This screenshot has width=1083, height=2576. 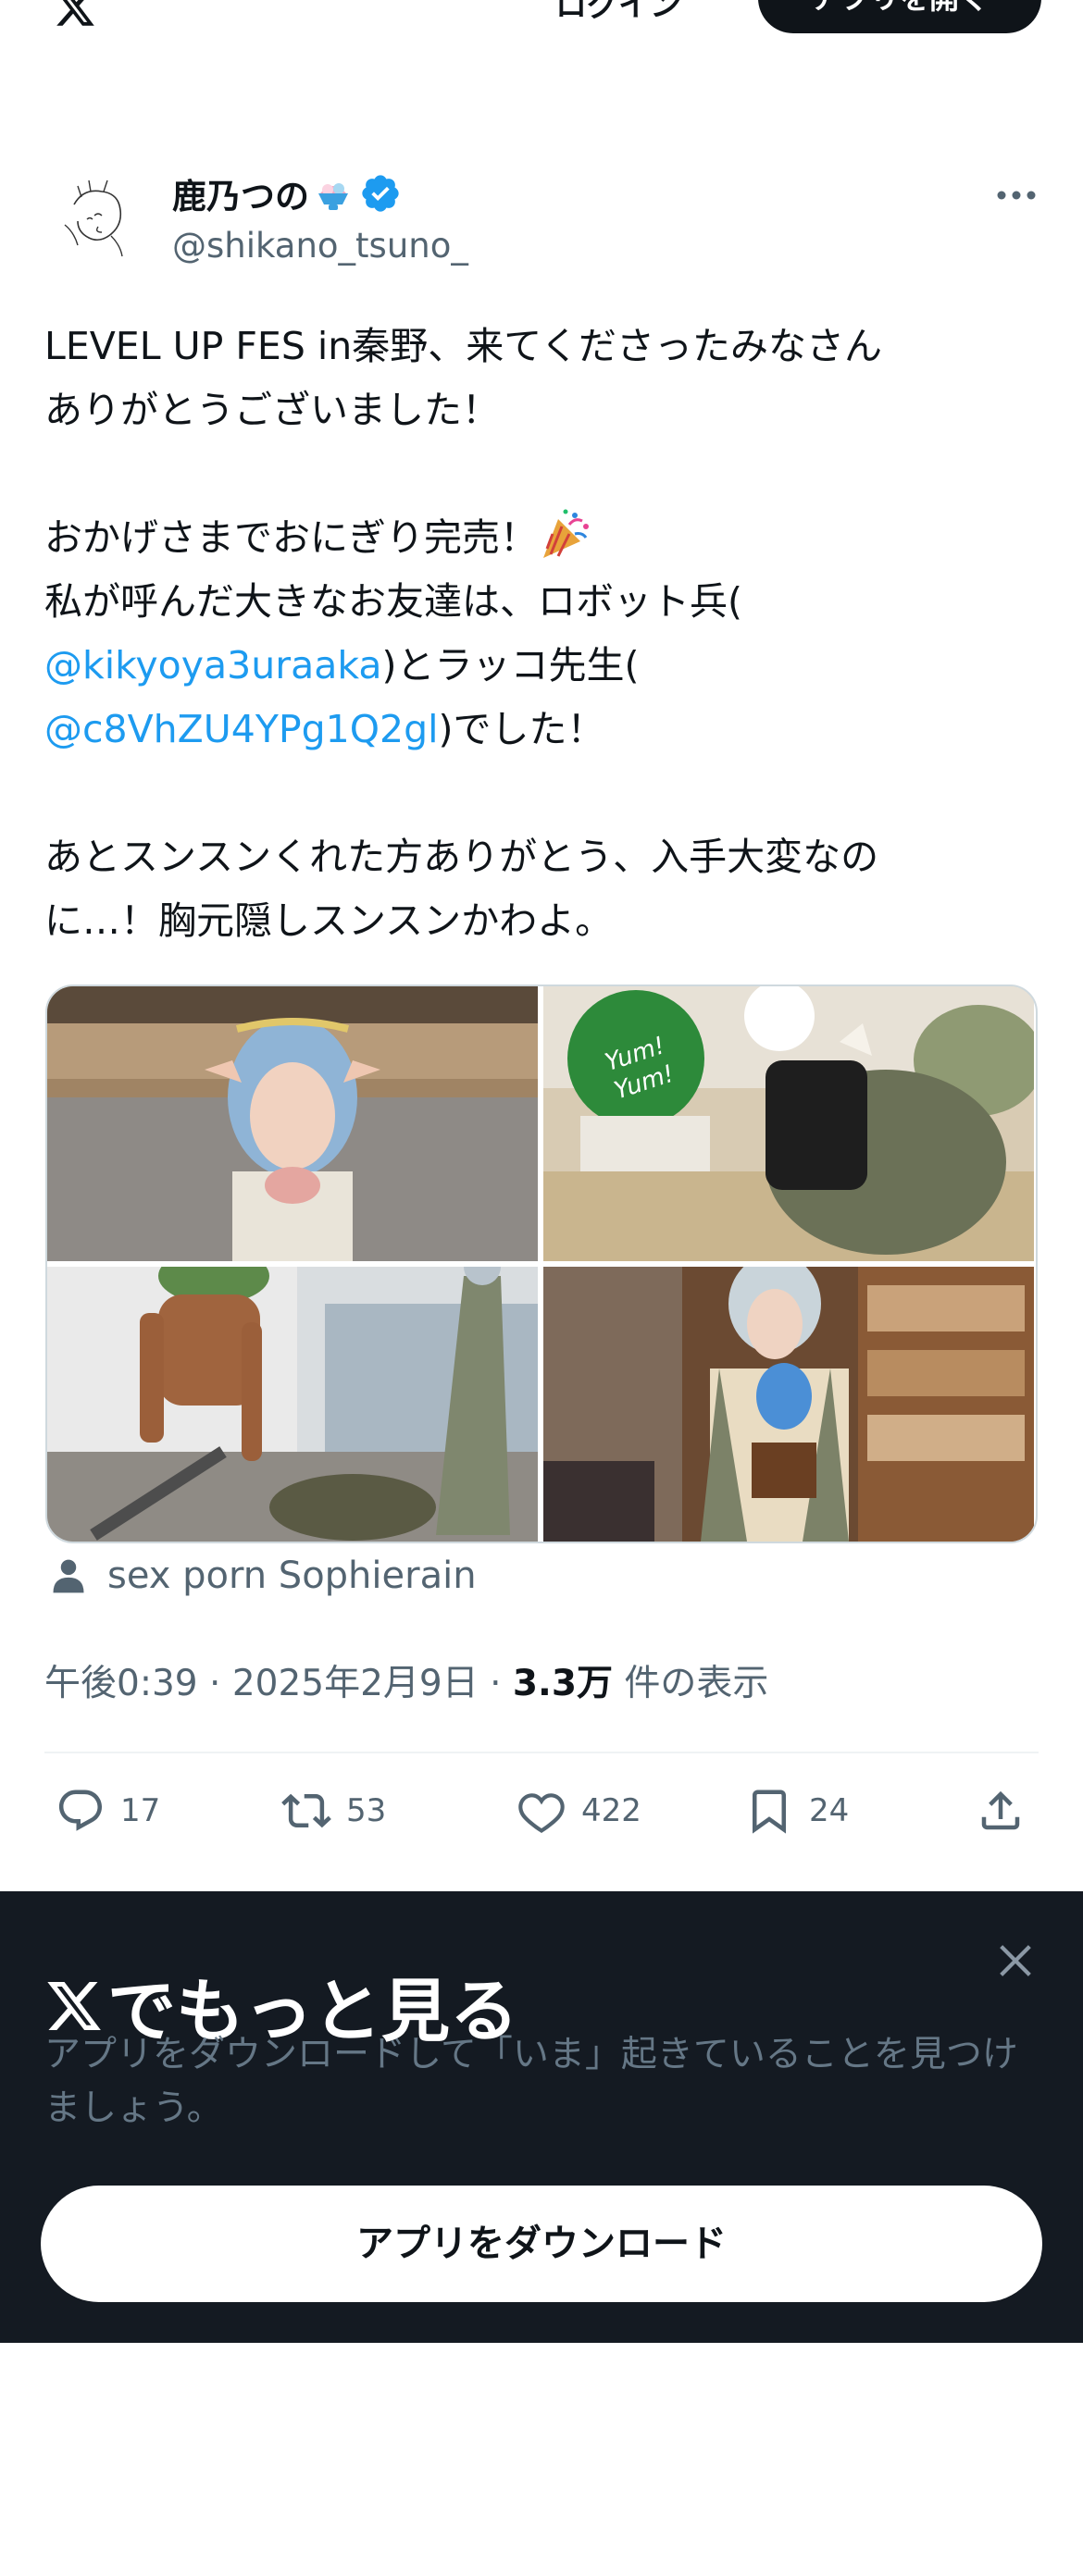 I want to click on top-header: ログイン アプリを開く, so click(x=541, y=28).